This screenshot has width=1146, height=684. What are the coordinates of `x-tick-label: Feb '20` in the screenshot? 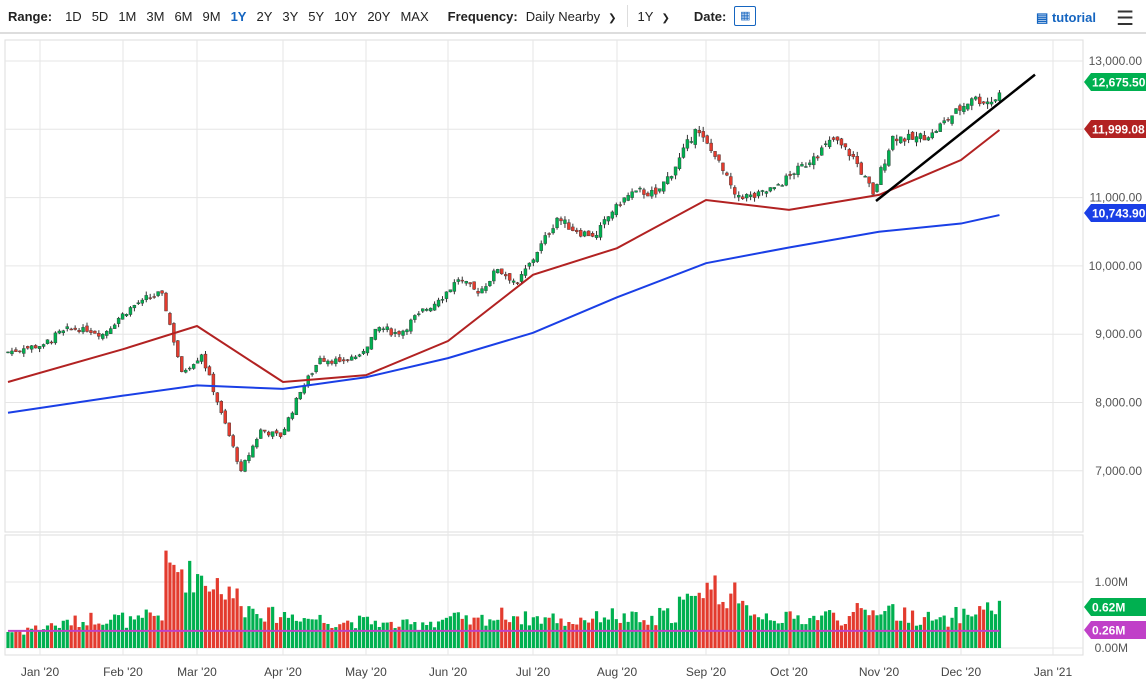 It's located at (123, 672).